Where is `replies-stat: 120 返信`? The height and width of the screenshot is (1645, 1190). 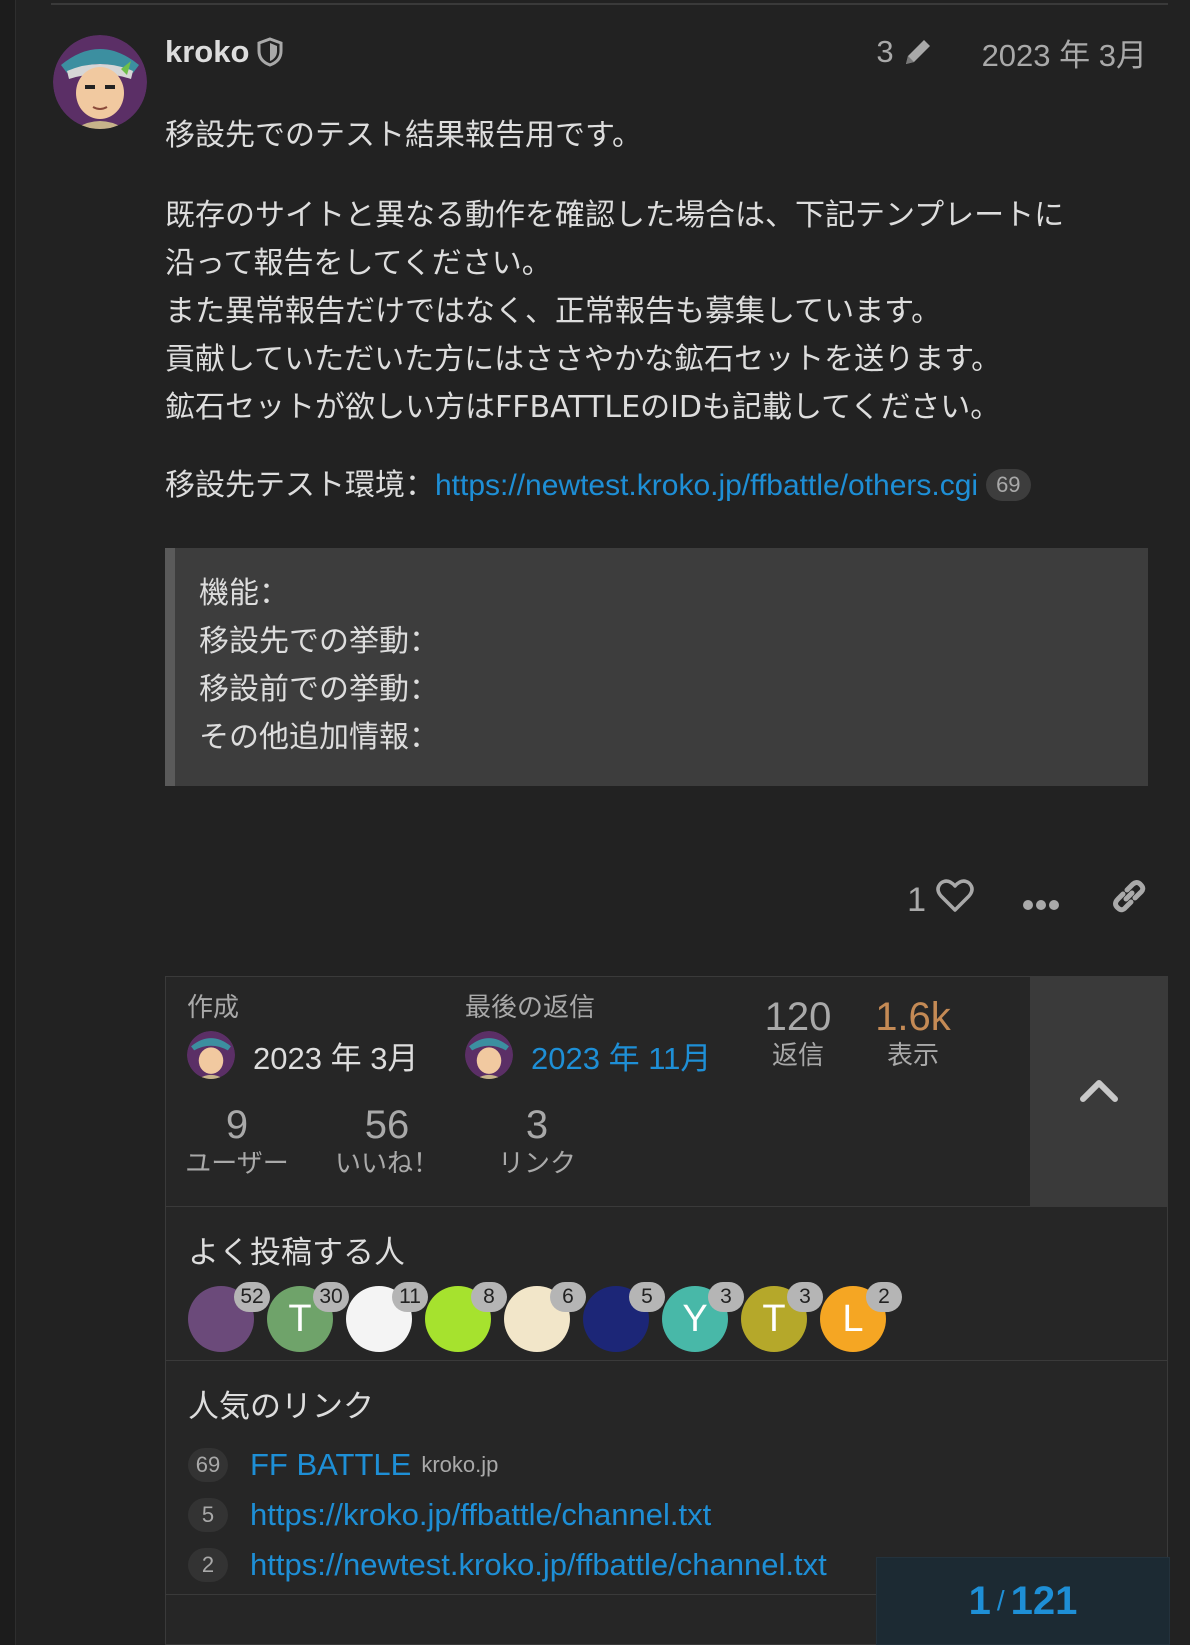 replies-stat: 120 返信 is located at coordinates (798, 1034).